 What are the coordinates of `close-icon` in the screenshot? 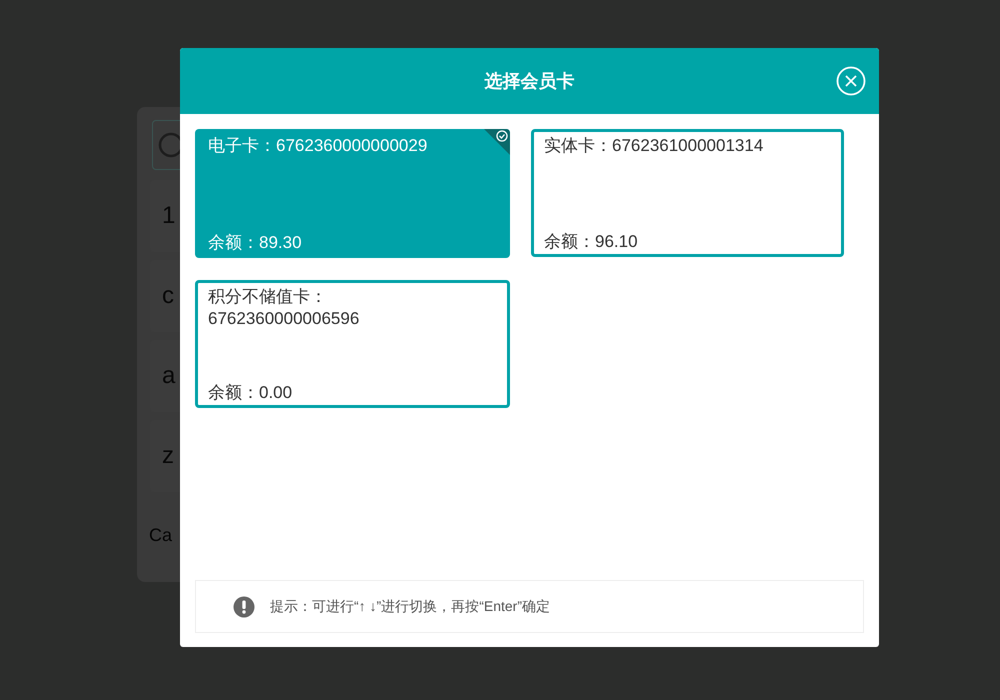 It's located at (851, 81).